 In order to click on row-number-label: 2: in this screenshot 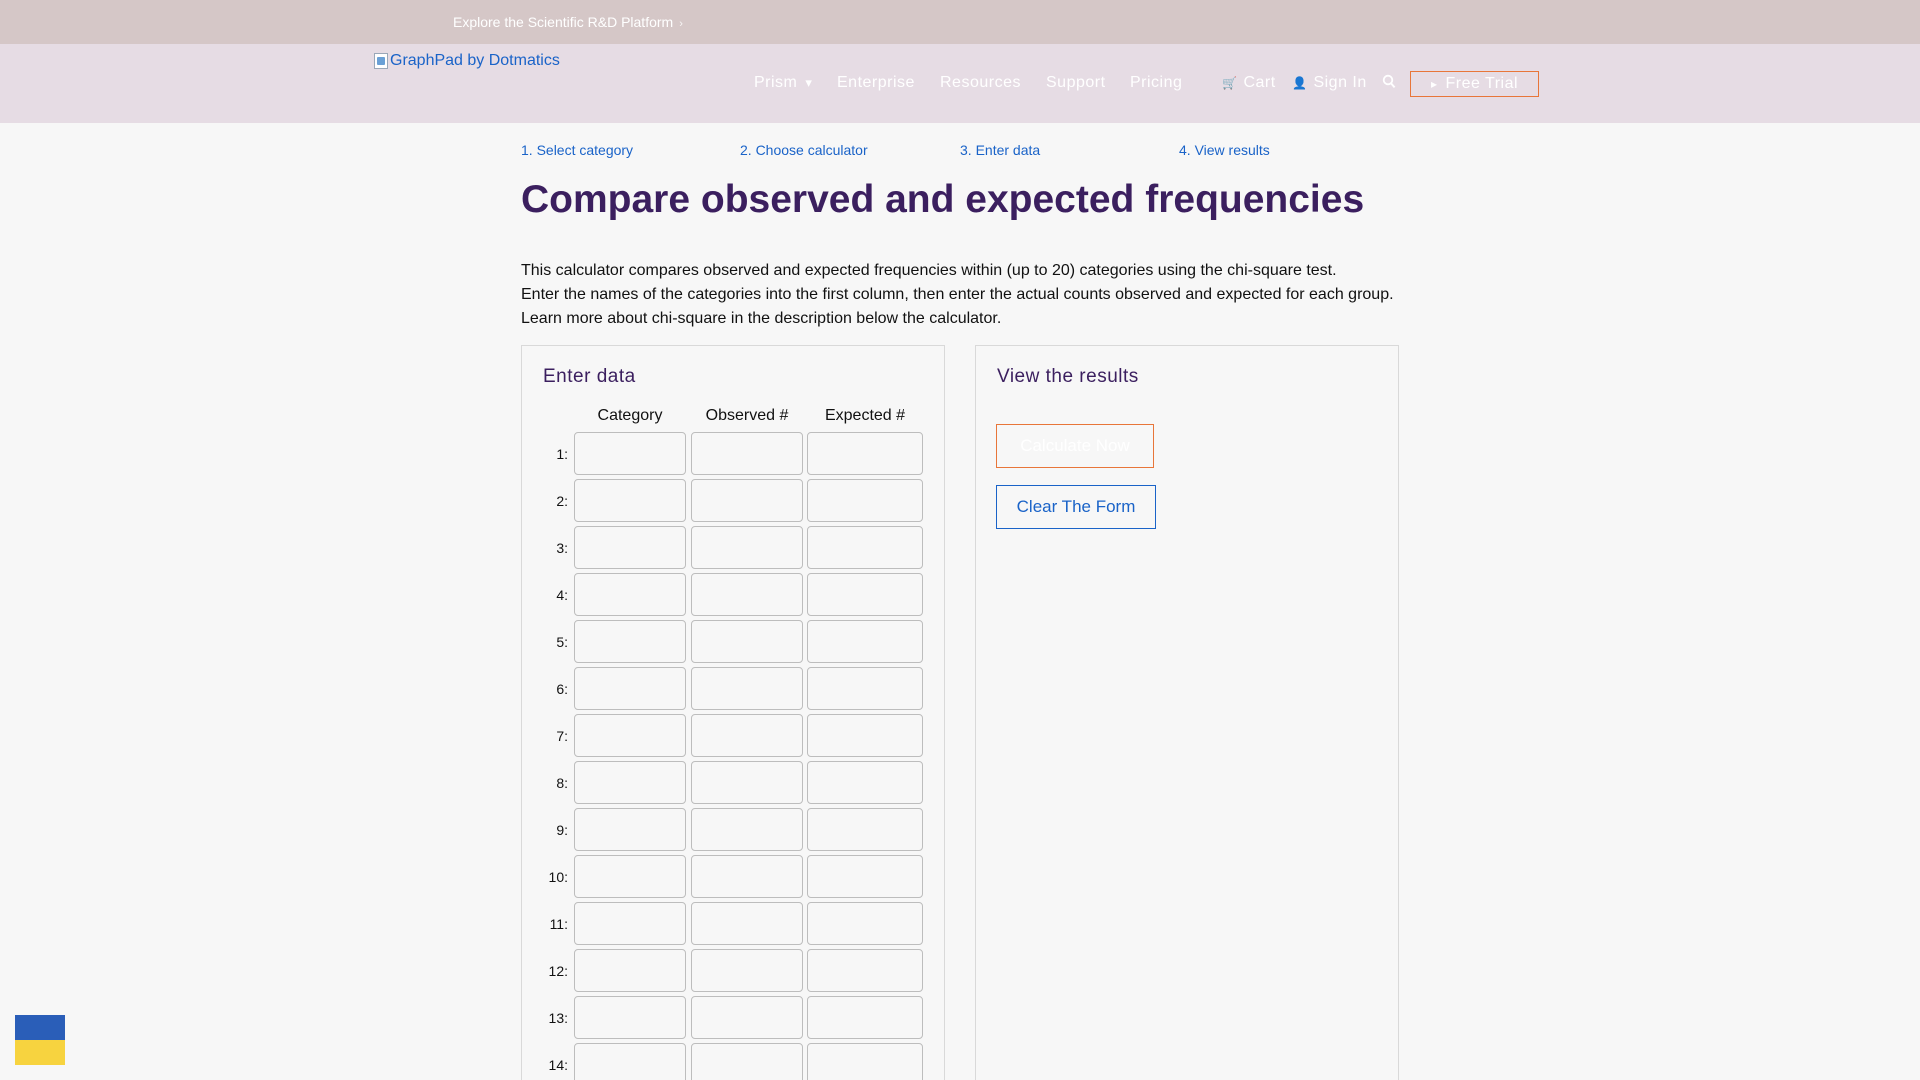, I will do `click(562, 501)`.